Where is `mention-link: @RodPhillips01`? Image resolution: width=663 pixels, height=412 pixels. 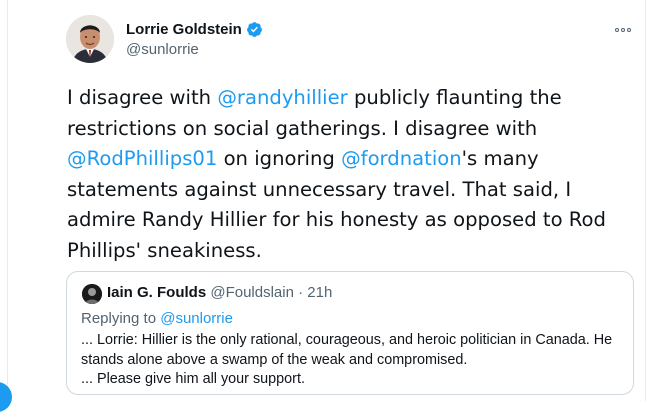 mention-link: @RodPhillips01 is located at coordinates (142, 158).